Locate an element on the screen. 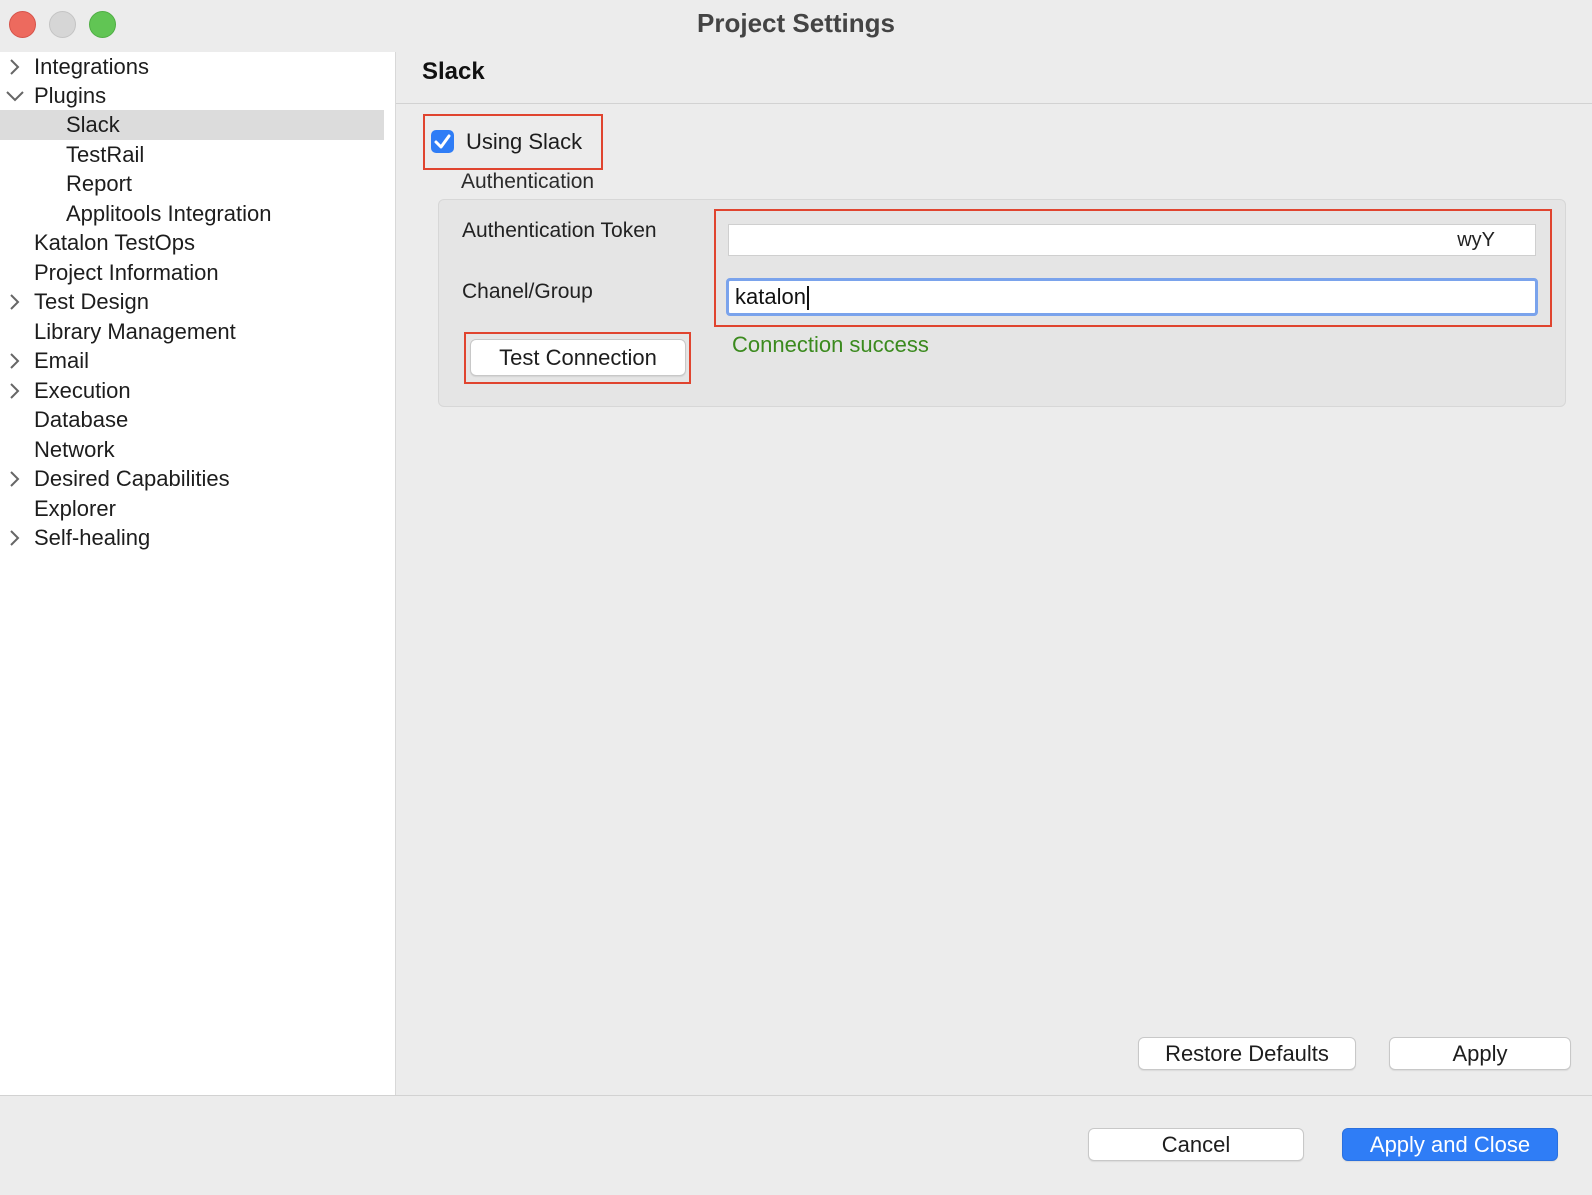 The width and height of the screenshot is (1592, 1195). tree-item-testrail: TestRail is located at coordinates (192, 155).